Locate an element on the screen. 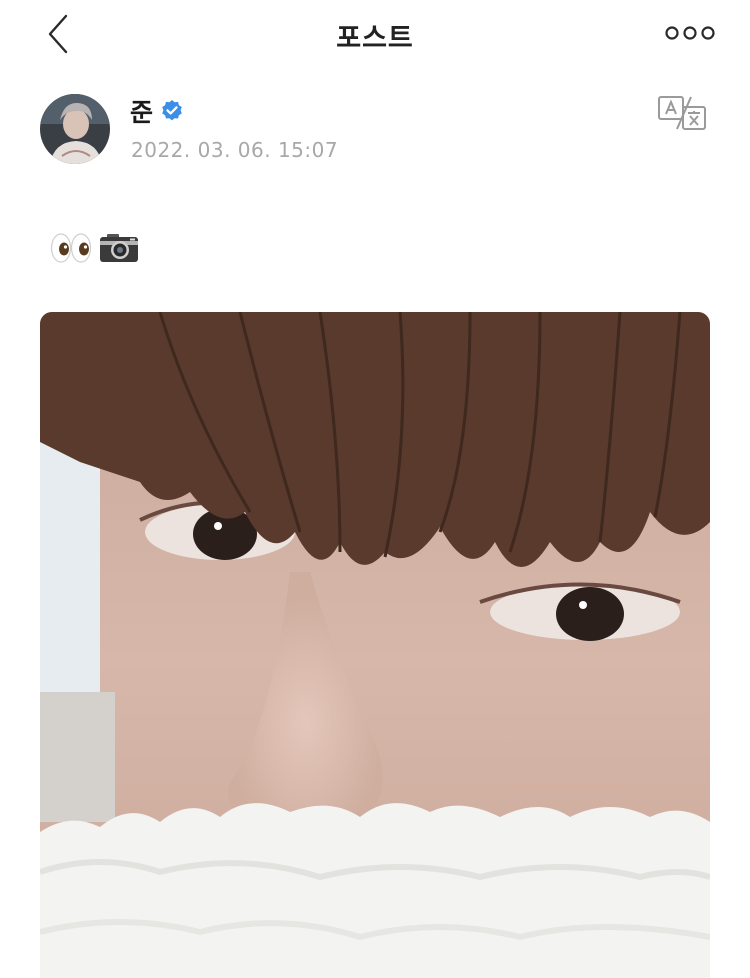 This screenshot has height=978, width=750. eyes-emoji is located at coordinates (71, 248).